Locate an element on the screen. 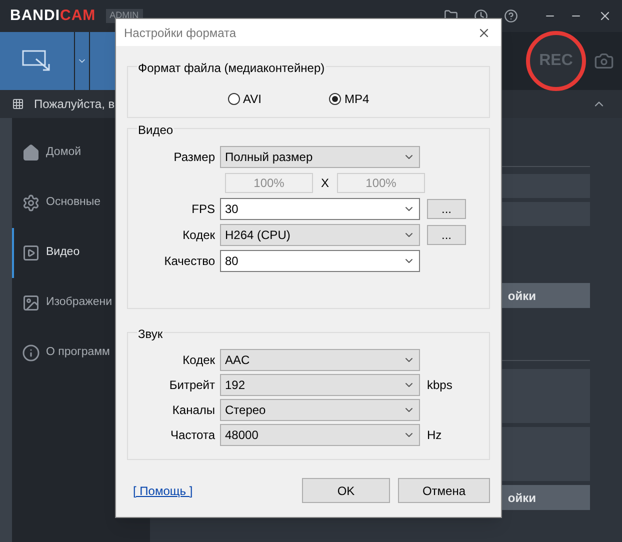  field-label: Частота is located at coordinates (192, 435).